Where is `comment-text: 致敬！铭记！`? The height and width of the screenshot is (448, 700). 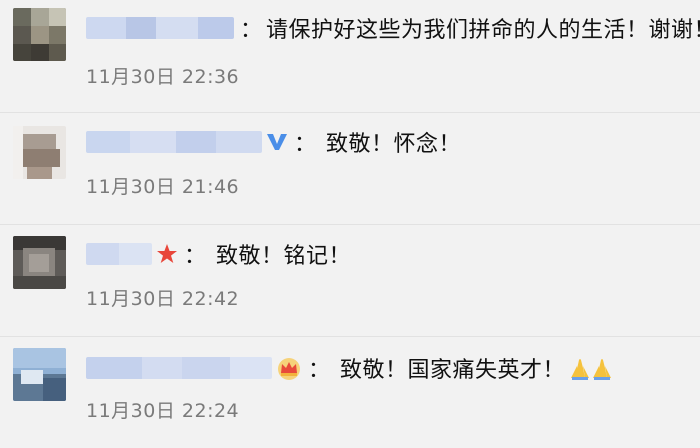 comment-text: 致敬！铭记！ is located at coordinates (284, 256).